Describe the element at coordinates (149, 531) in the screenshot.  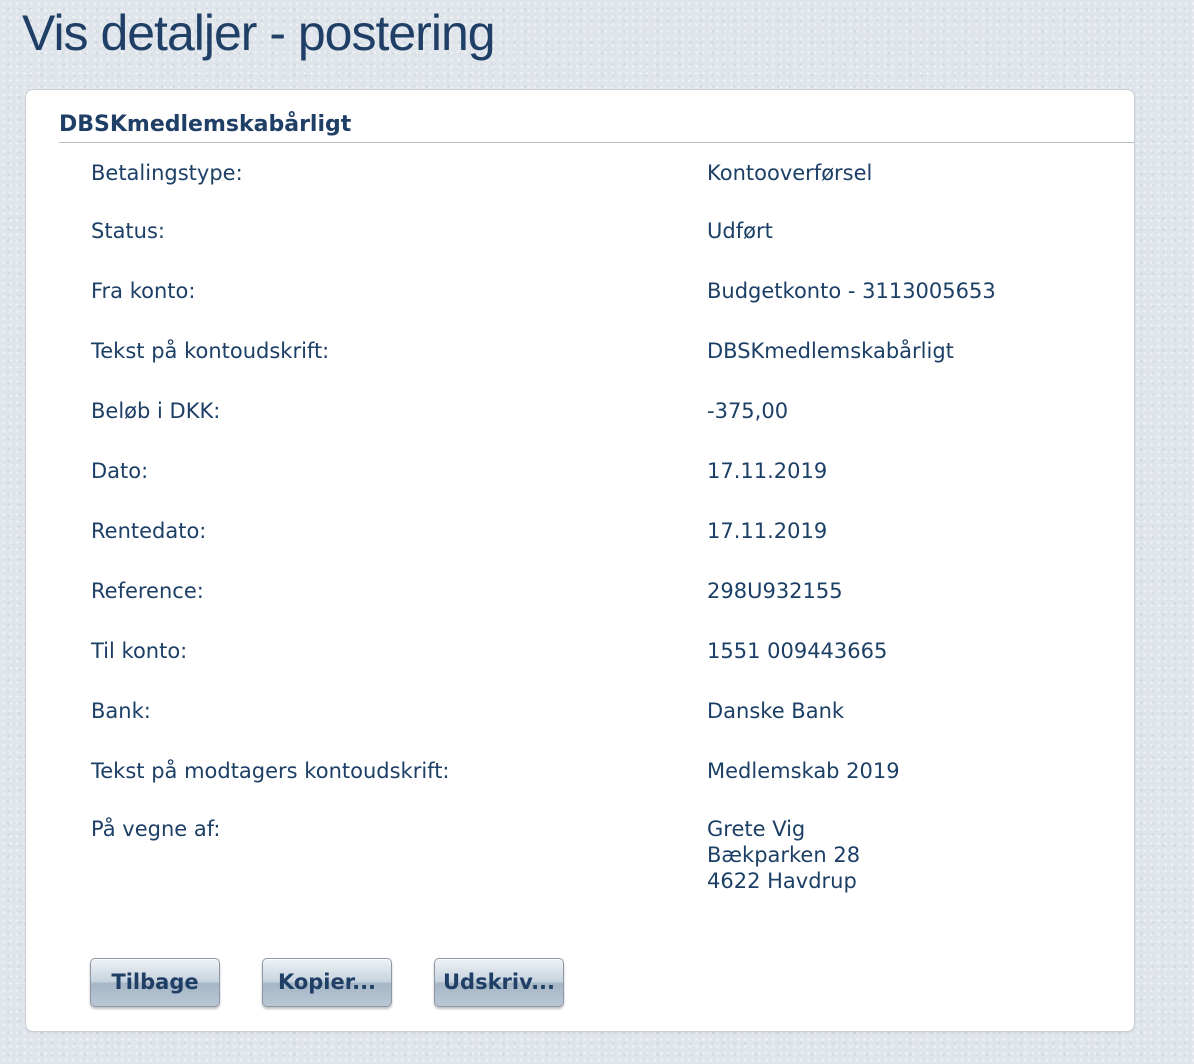
I see `interest-date-label: Rentedato:` at that location.